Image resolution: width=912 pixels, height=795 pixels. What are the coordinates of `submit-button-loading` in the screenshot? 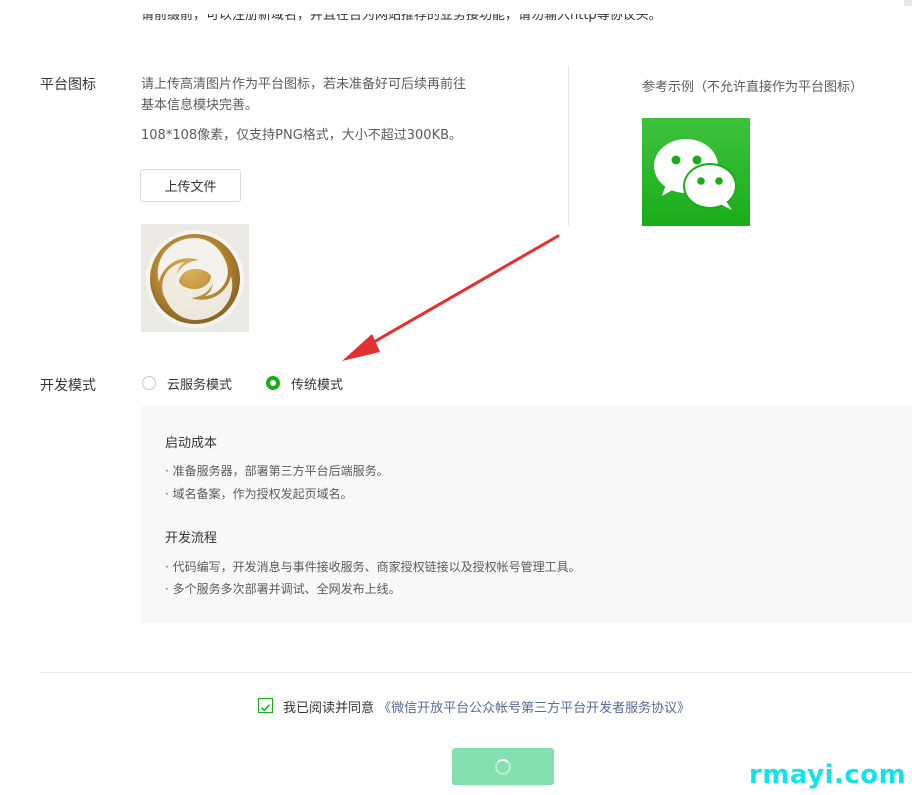 It's located at (503, 766).